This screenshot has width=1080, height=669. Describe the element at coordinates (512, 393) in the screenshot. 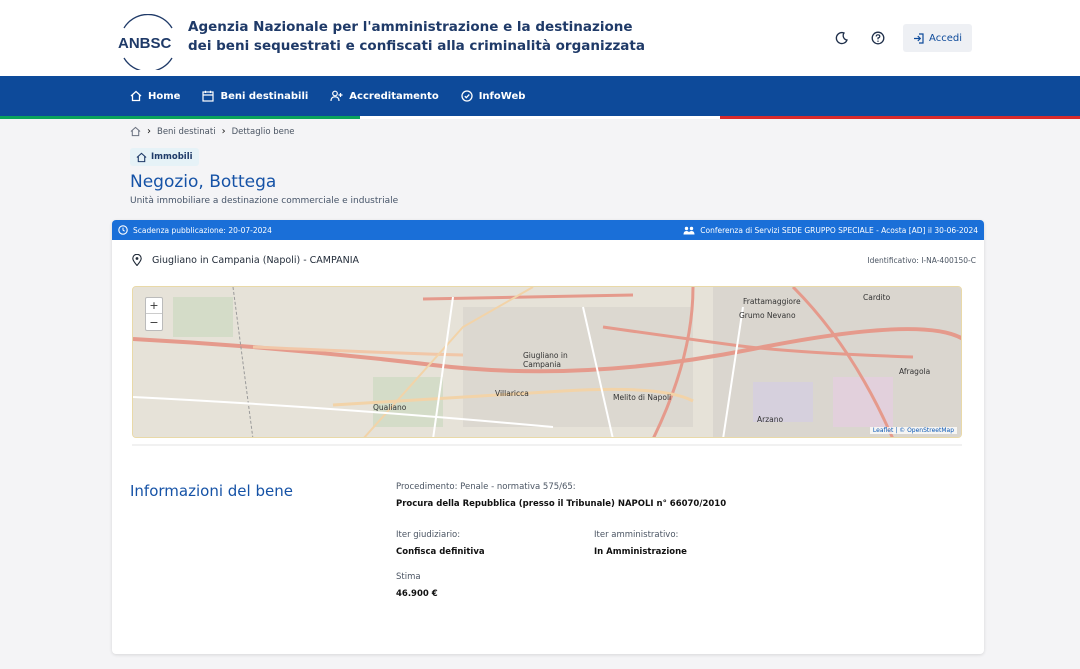

I see `map-label: Villaricca` at that location.